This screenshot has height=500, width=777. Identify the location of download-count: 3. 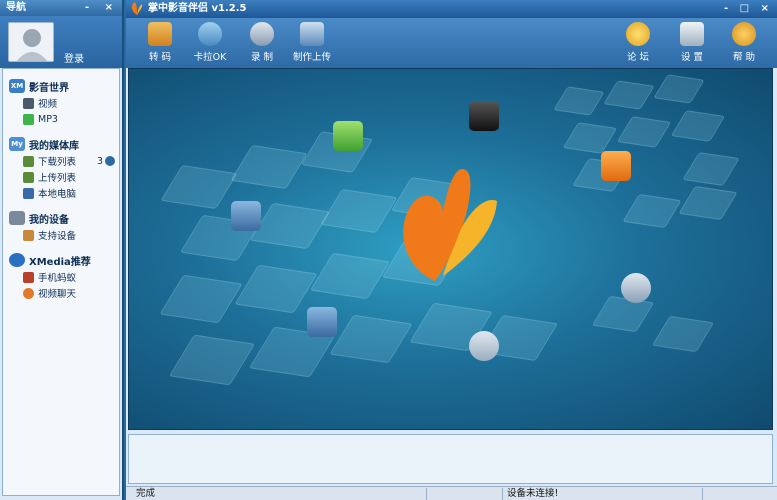
(99, 161).